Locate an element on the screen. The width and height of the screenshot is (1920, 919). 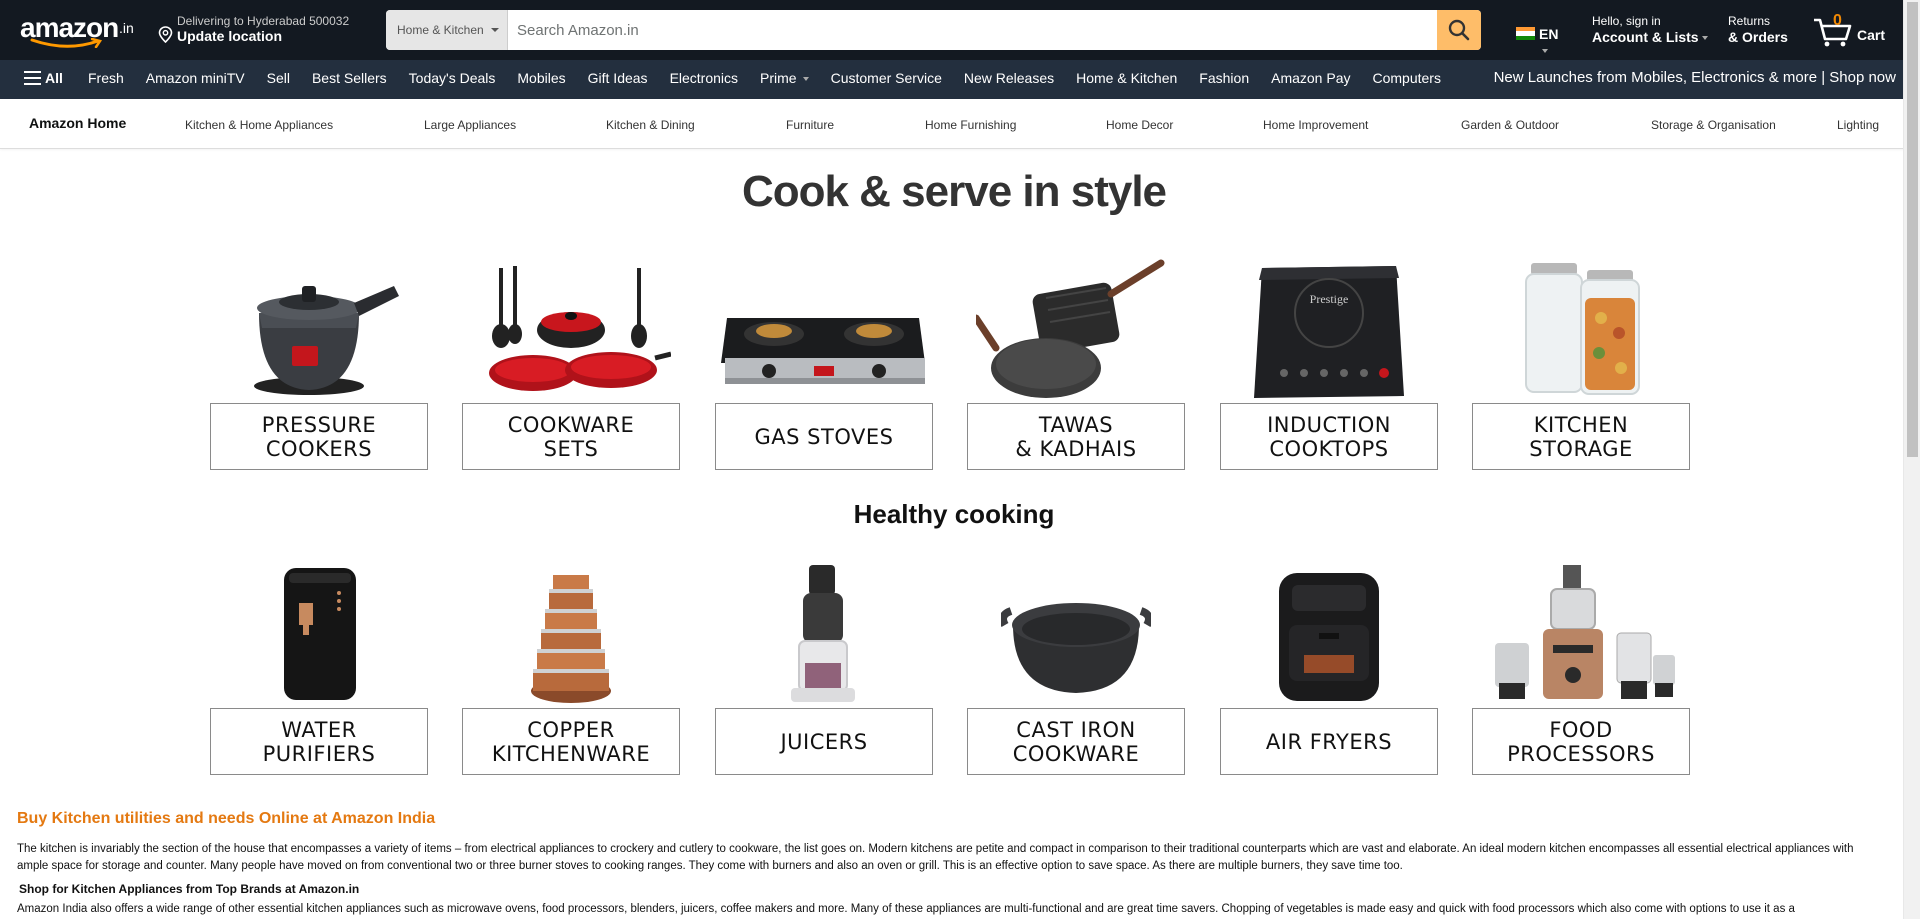
sign-in-greeting: Hello, sign in is located at coordinates (1626, 21).